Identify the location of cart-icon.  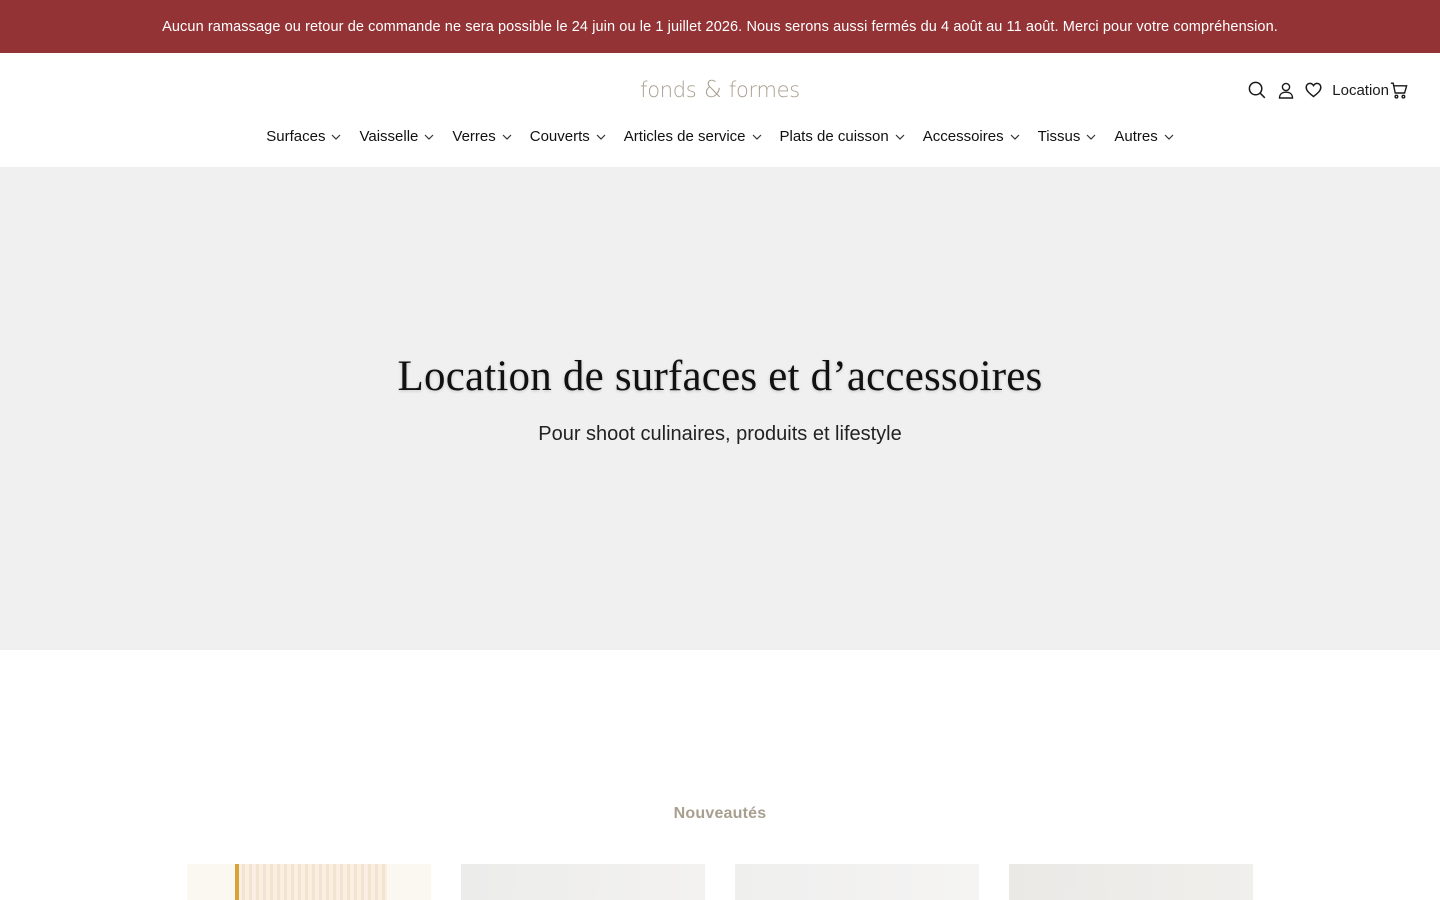
(1399, 90).